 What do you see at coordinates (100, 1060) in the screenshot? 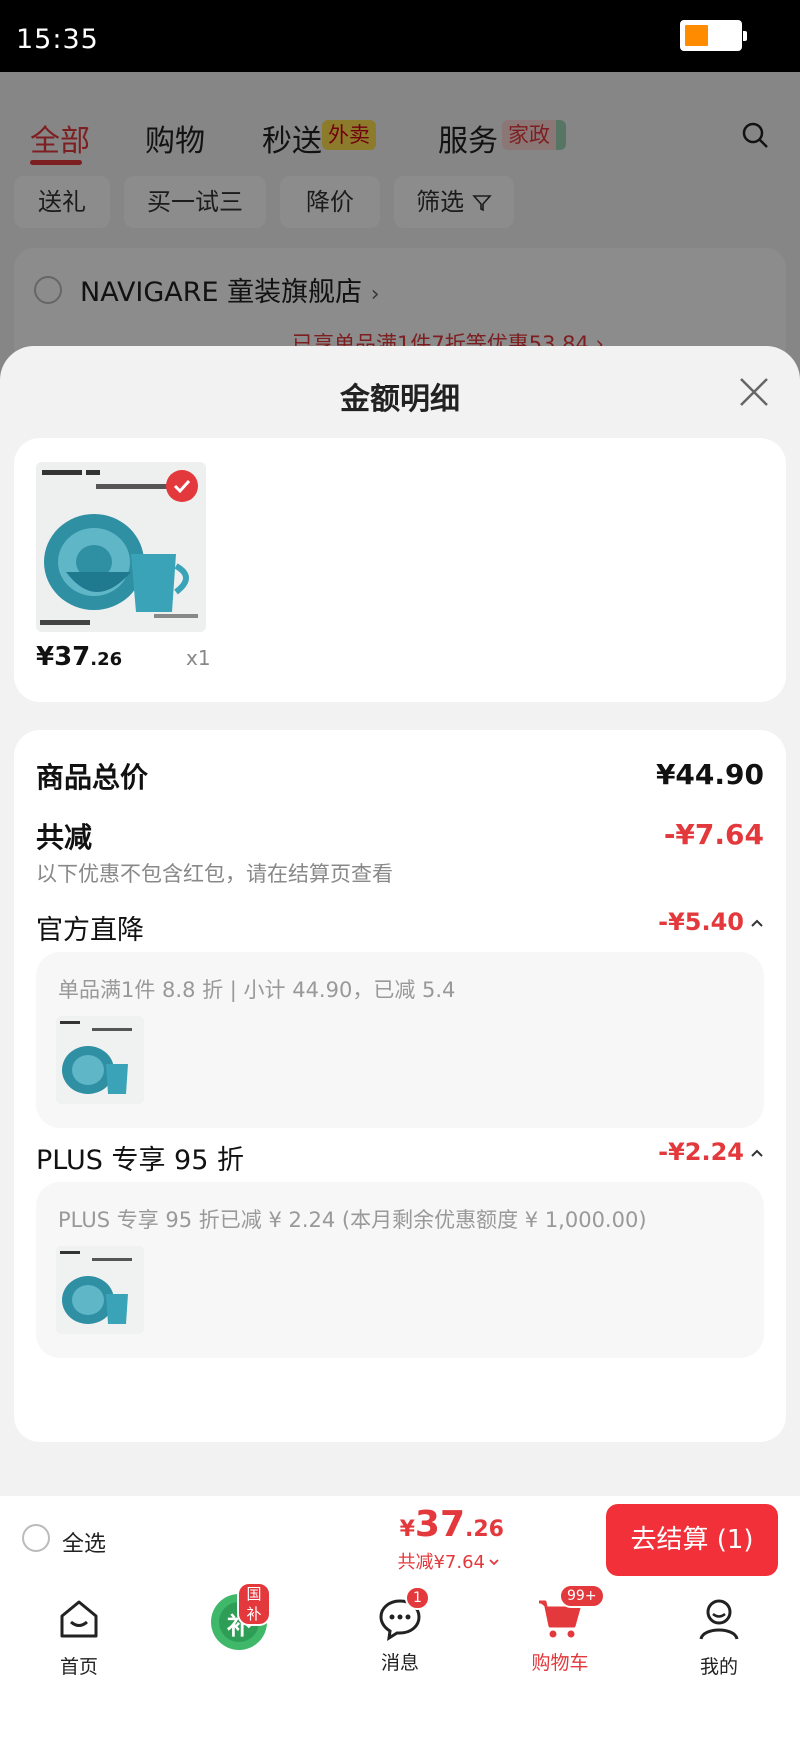
I see `official-discount-thumbnail` at bounding box center [100, 1060].